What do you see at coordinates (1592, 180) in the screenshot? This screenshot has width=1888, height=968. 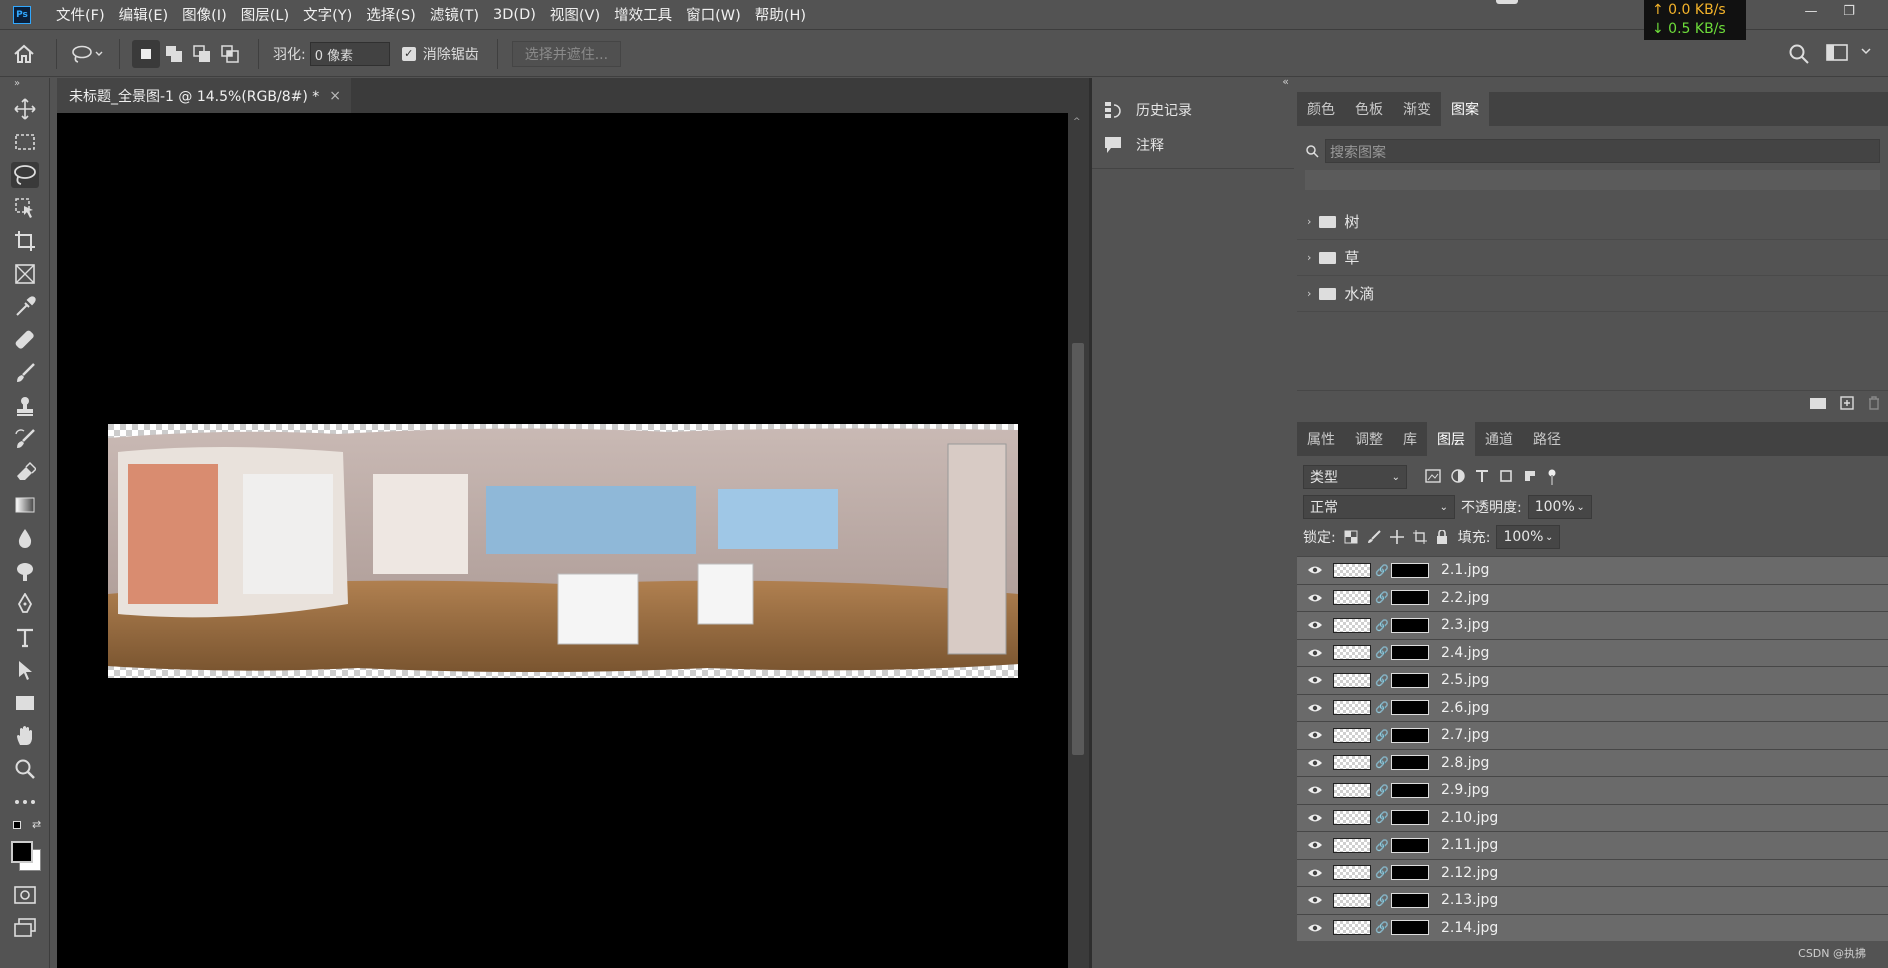 I see `pattern-preview-slider` at bounding box center [1592, 180].